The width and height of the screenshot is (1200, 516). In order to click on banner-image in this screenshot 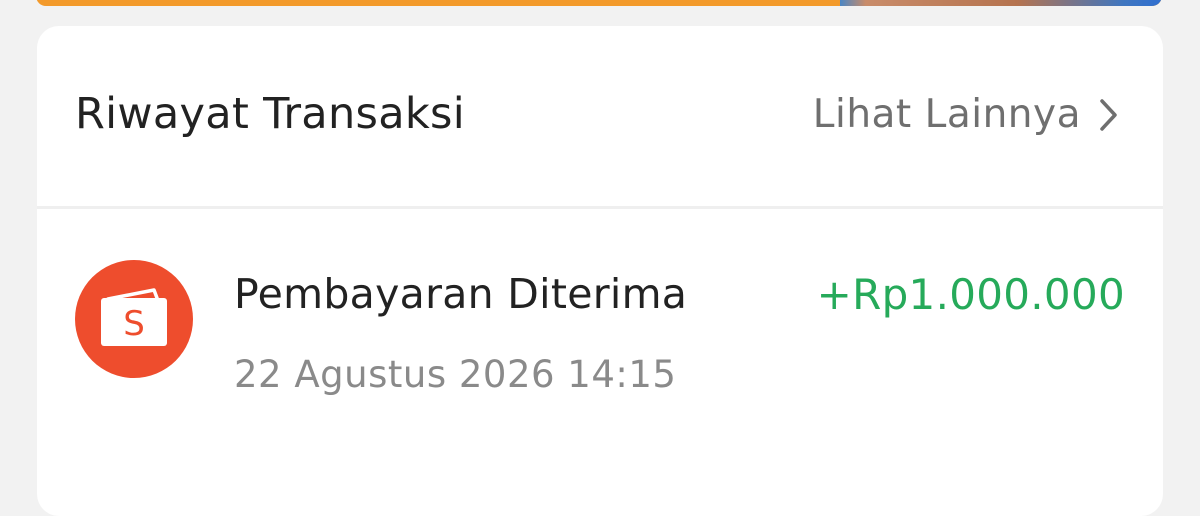, I will do `click(1001, 3)`.